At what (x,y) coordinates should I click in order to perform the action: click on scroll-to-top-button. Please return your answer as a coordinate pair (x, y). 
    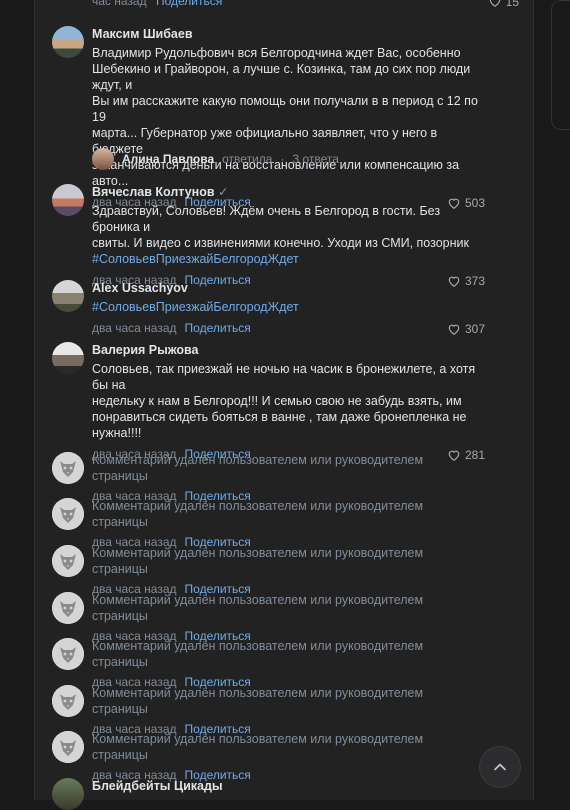
    Looking at the image, I should click on (500, 767).